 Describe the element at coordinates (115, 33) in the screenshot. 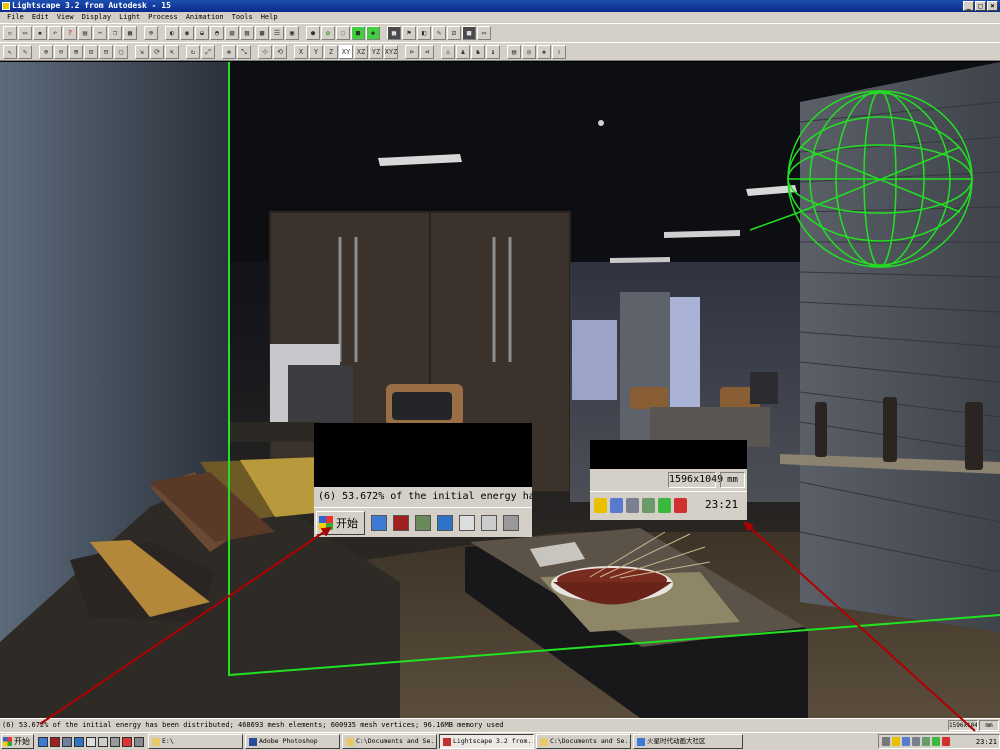

I see `copy-icon: ❐` at that location.